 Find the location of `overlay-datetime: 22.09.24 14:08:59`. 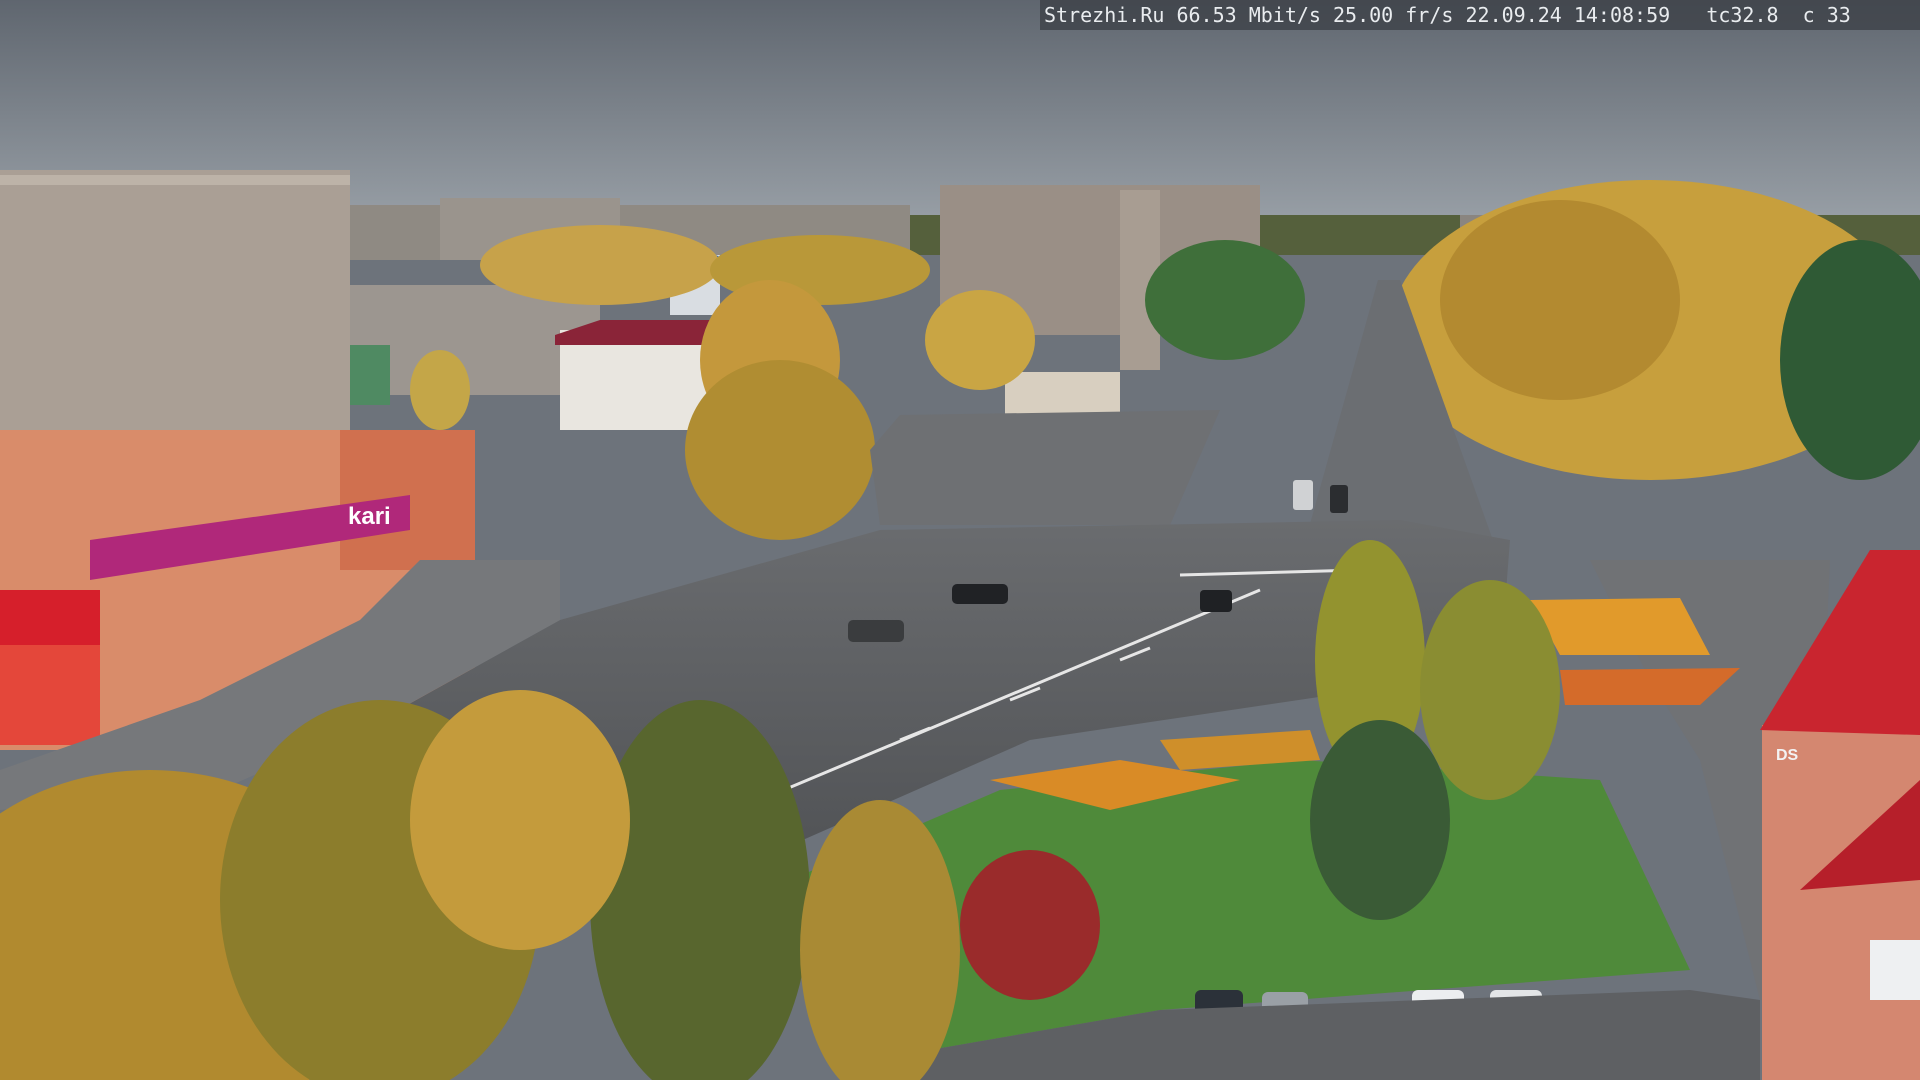

overlay-datetime: 22.09.24 14:08:59 is located at coordinates (1568, 15).